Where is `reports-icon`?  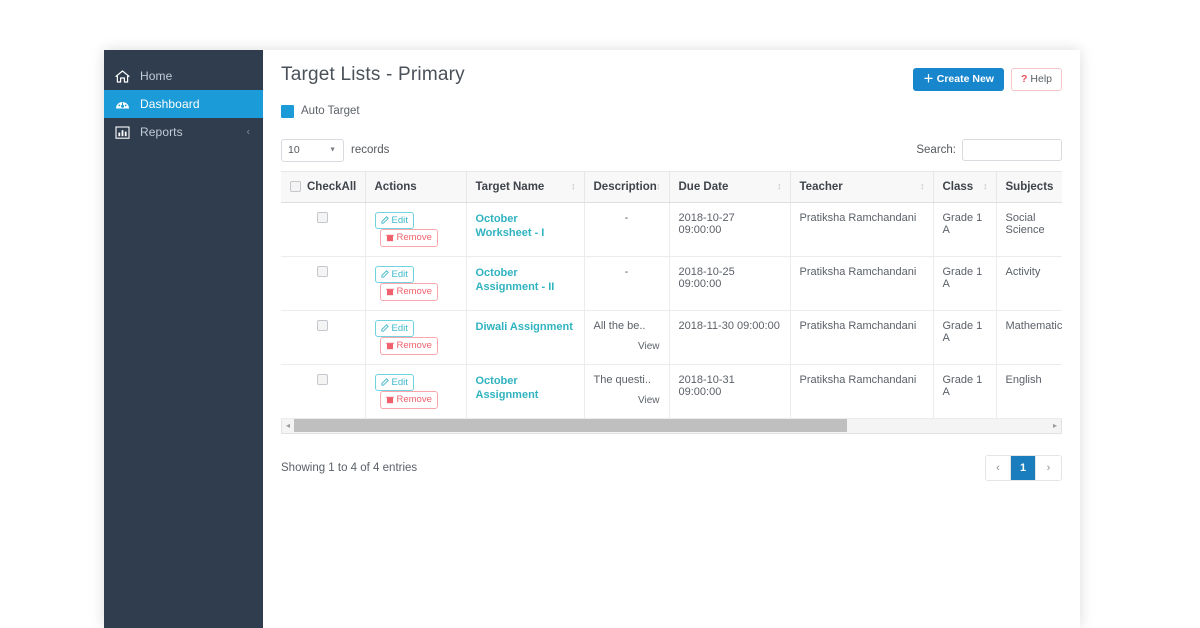
reports-icon is located at coordinates (123, 132).